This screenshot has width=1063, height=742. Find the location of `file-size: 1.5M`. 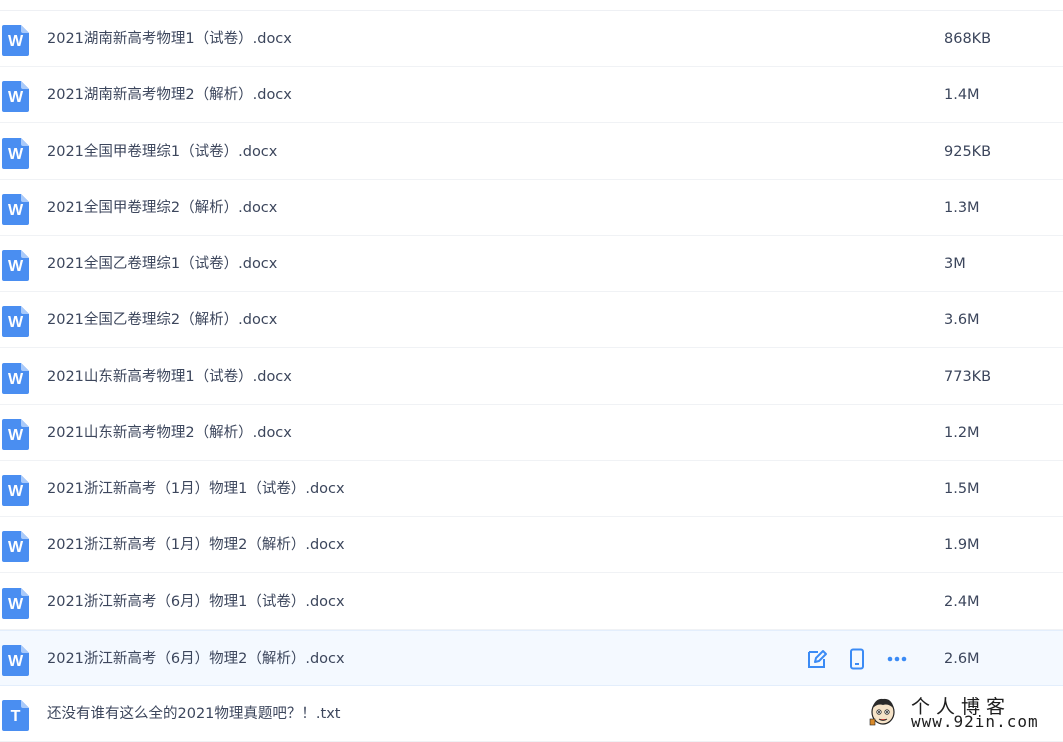

file-size: 1.5M is located at coordinates (962, 489).